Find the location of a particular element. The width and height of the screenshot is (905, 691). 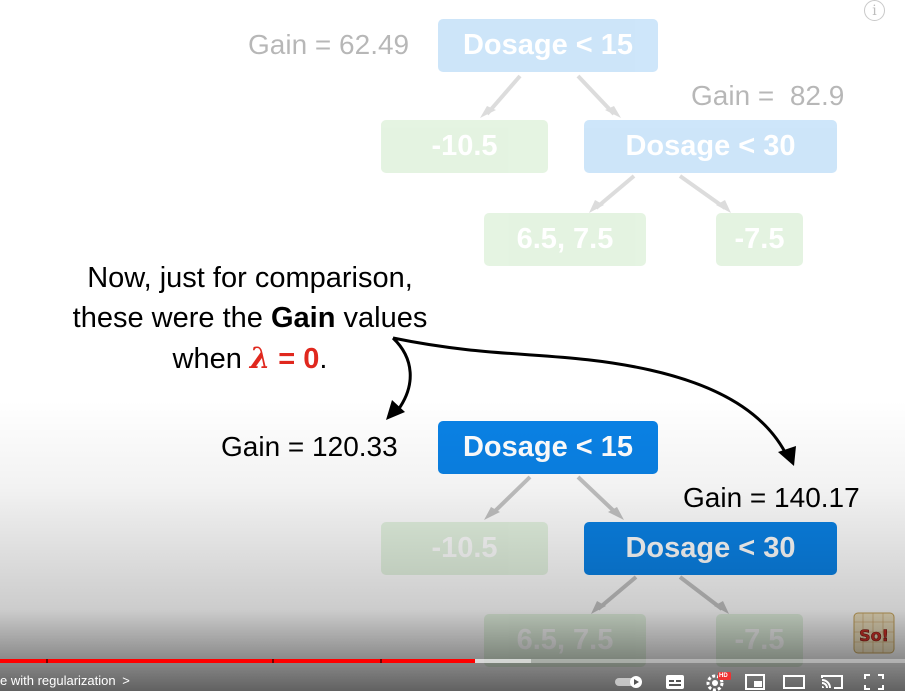

progress-loaded is located at coordinates (503, 661).